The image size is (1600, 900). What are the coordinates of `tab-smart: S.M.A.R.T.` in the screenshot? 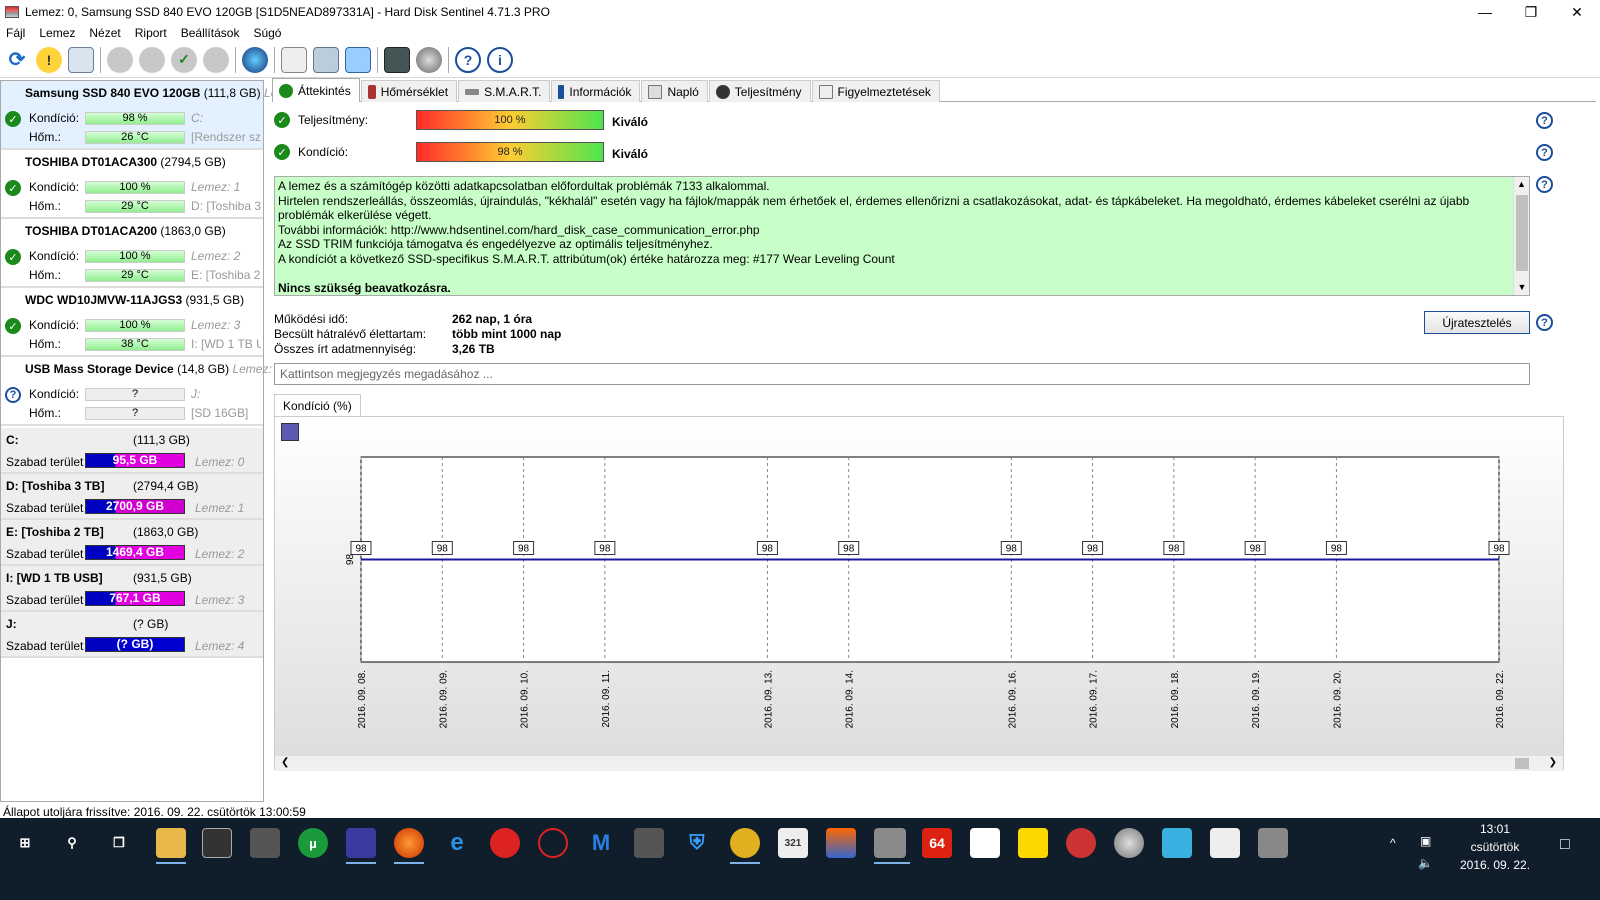 It's located at (504, 91).